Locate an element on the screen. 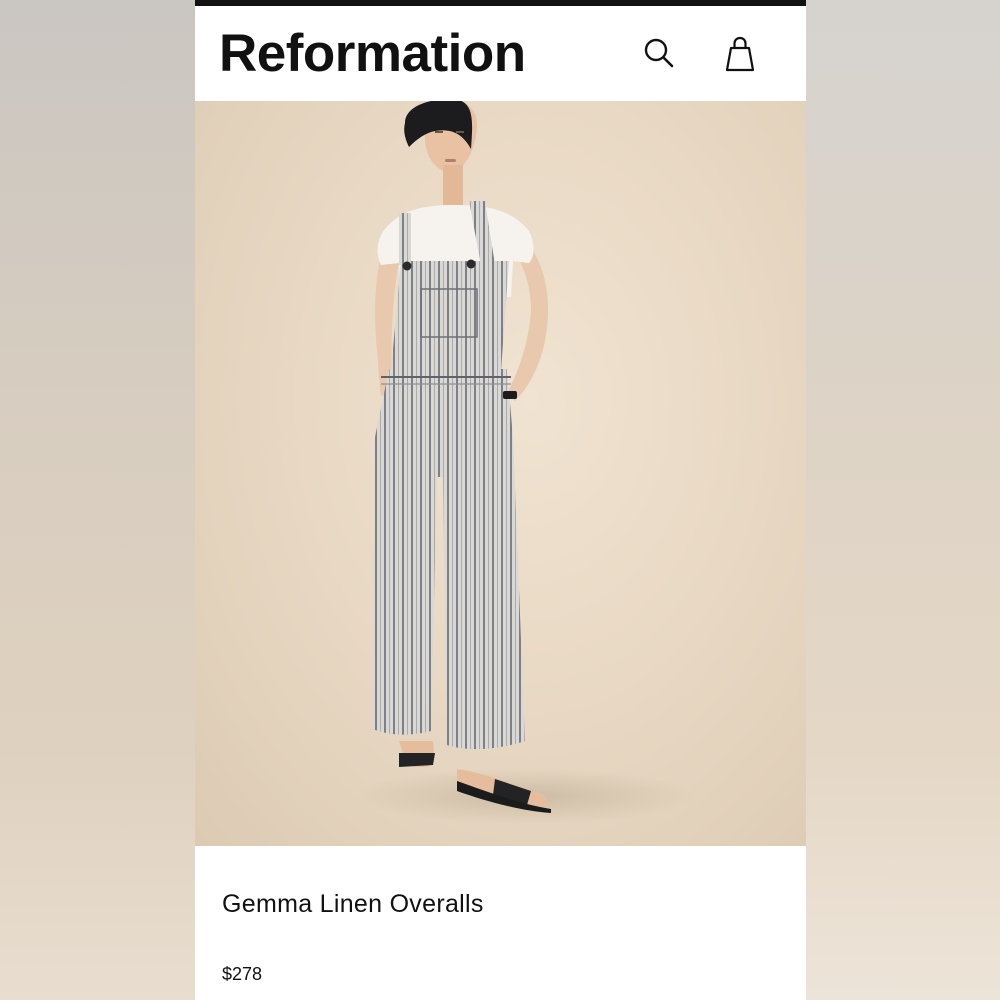 This screenshot has height=1000, width=1000. shopping-bag-icon is located at coordinates (740, 54).